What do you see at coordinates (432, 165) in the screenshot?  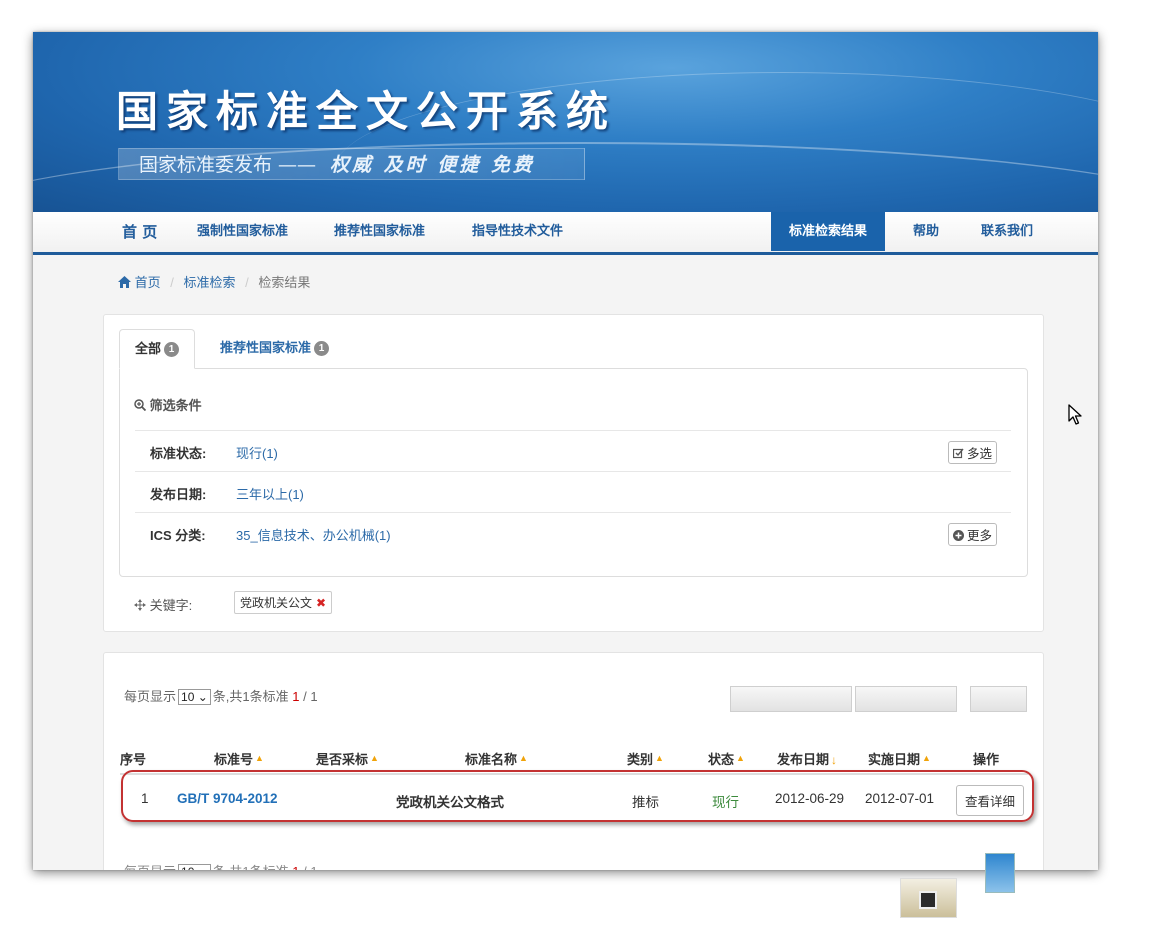 I see `slogan-right: 权威 及时 便捷 免费` at bounding box center [432, 165].